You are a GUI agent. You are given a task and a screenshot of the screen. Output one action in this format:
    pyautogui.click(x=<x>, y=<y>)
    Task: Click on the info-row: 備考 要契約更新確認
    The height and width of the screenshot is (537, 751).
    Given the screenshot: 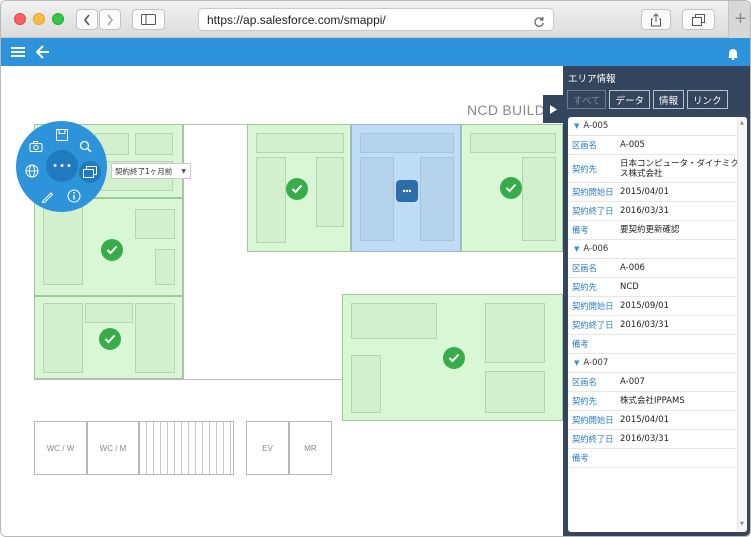 What is the action you would take?
    pyautogui.click(x=657, y=230)
    